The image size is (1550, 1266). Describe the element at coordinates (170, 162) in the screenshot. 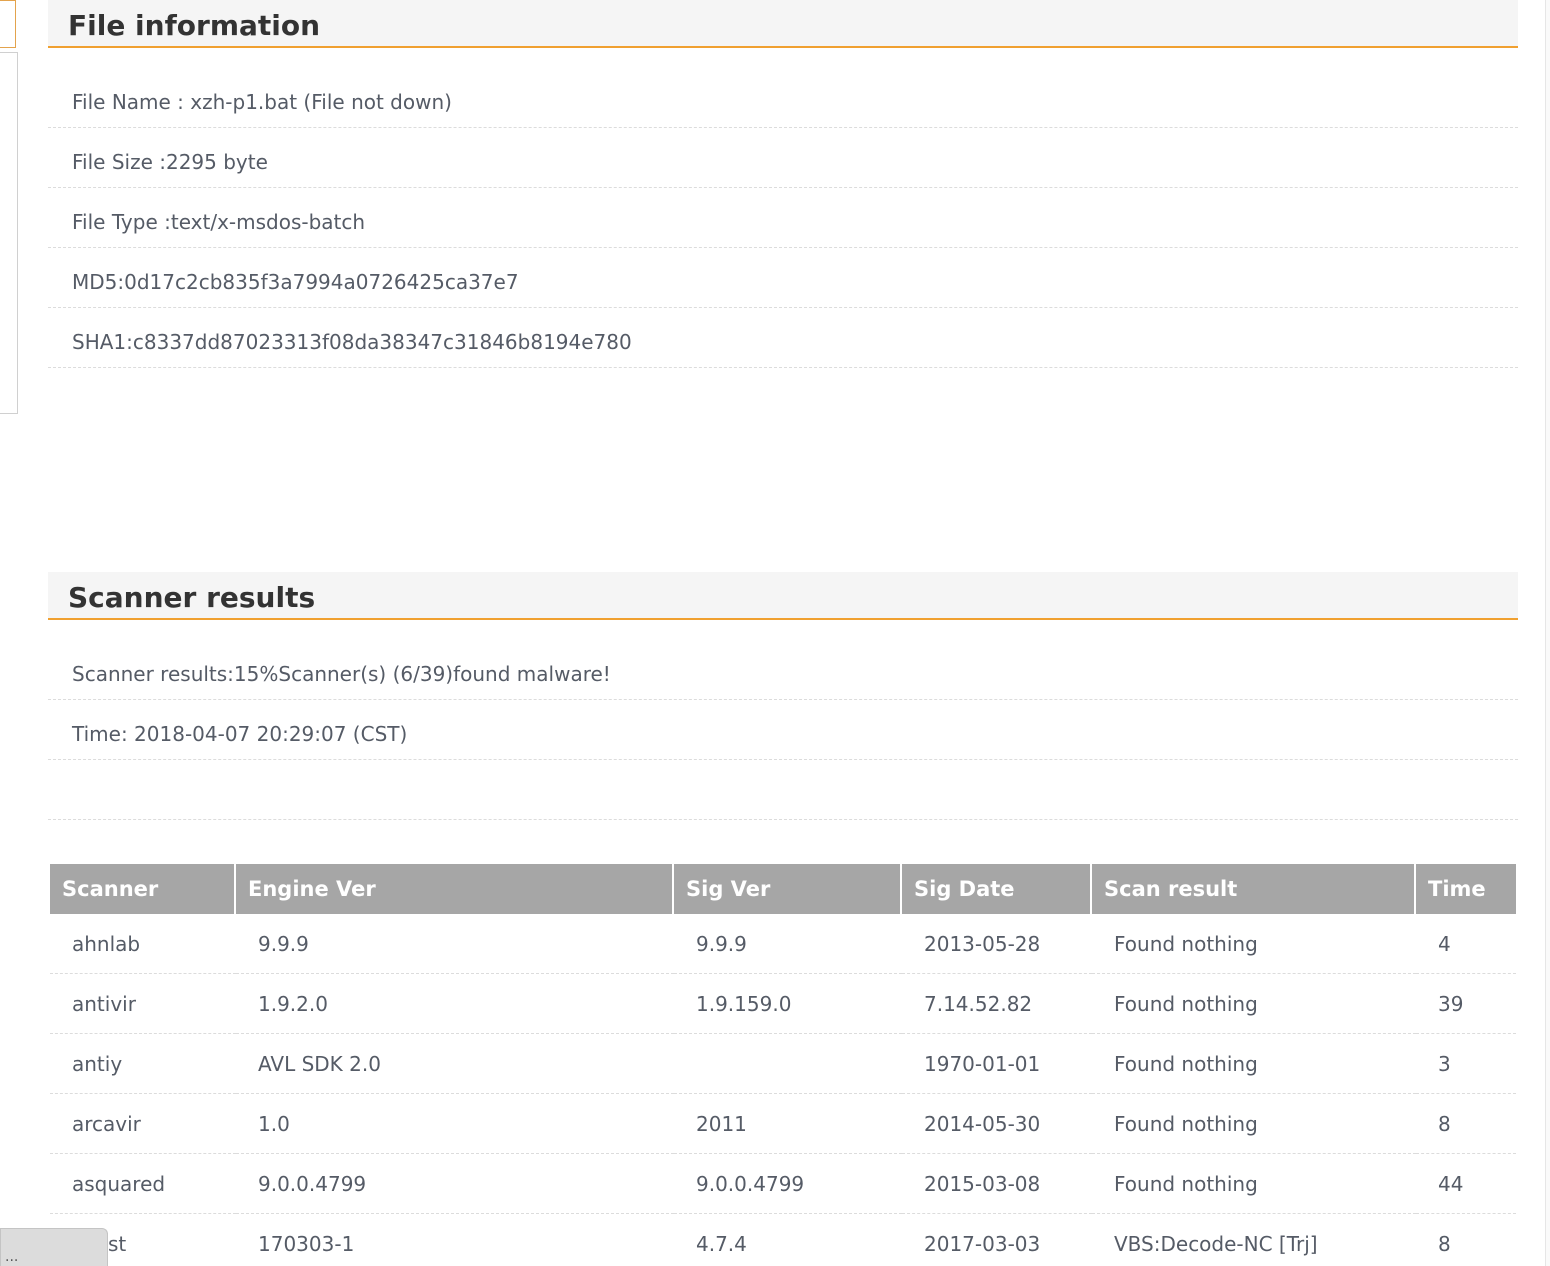

I see `file-size-text: File Size :2295 byte` at that location.